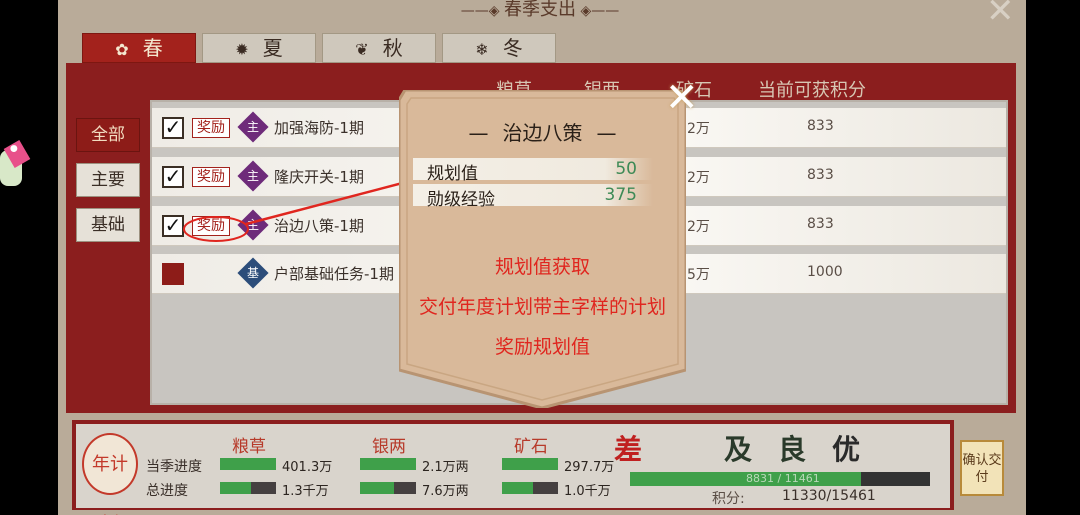  What do you see at coordinates (542, 347) in the screenshot?
I see `popup-note-line-2: 奖励规划值` at bounding box center [542, 347].